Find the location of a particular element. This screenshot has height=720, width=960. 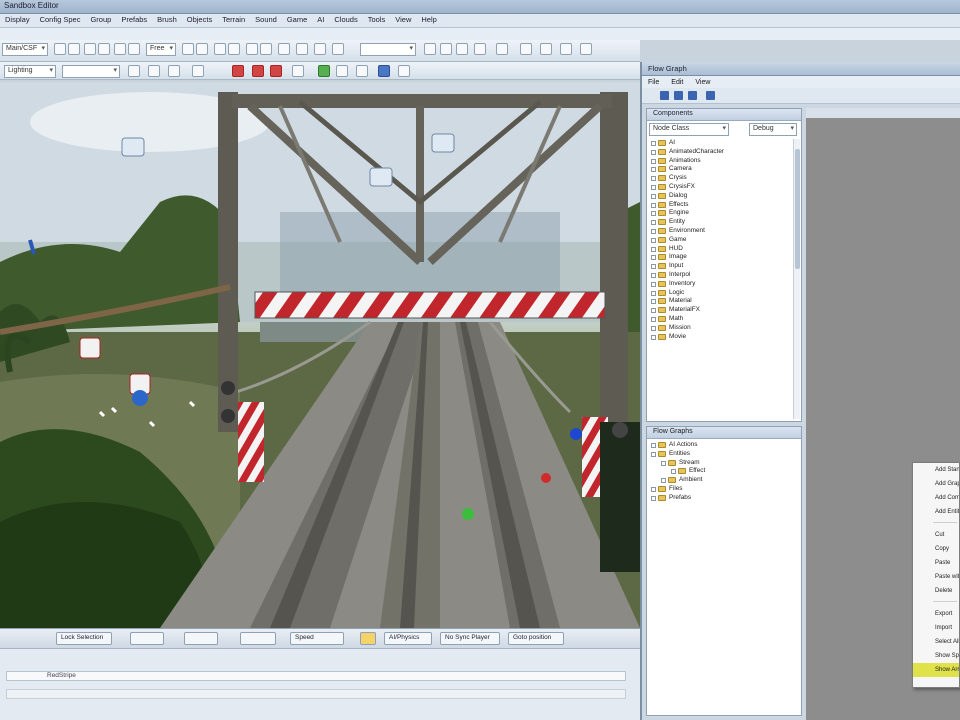

component-item: Entity is located at coordinates (720, 222).